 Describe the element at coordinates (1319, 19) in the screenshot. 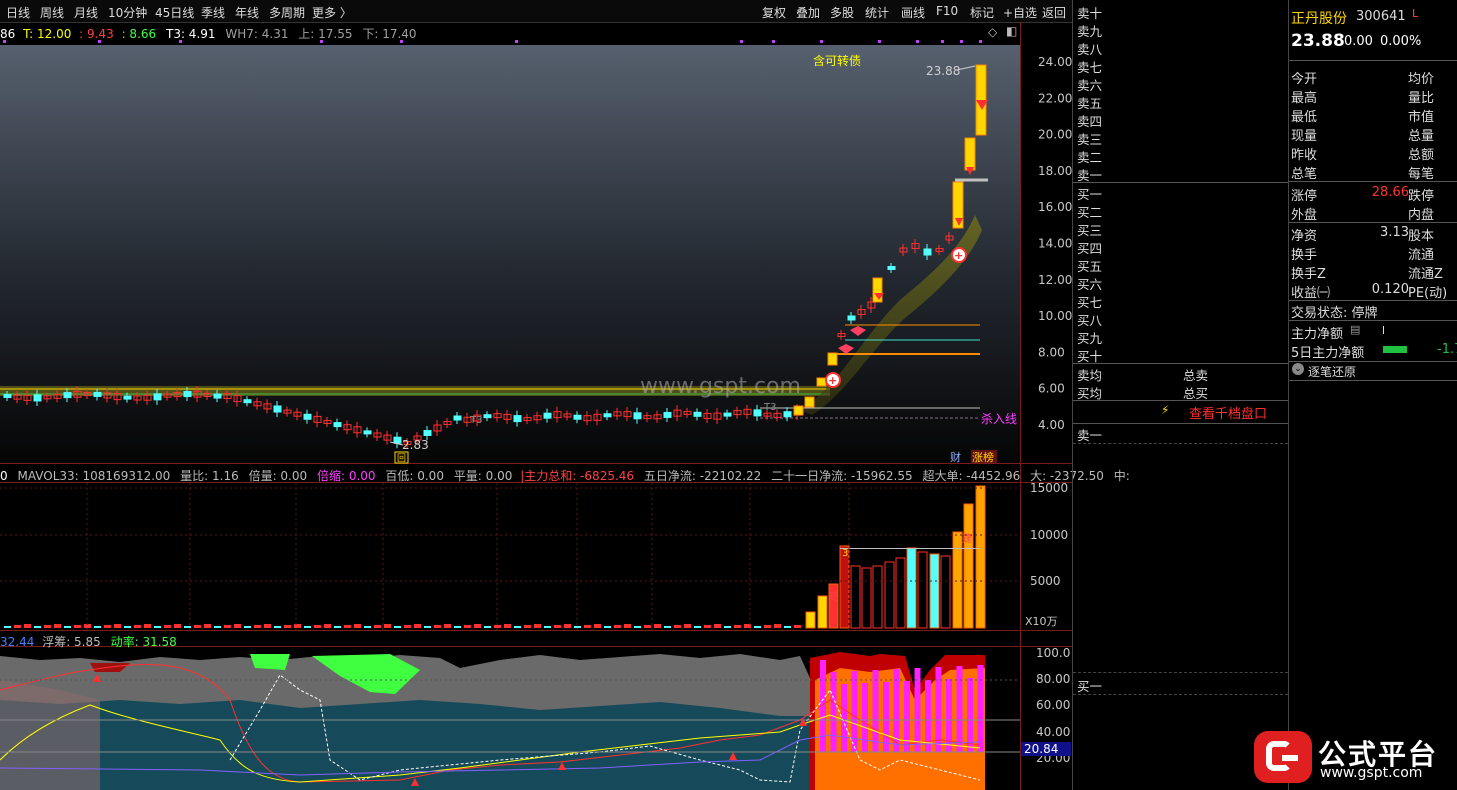

I see `stock-name: 正丹股份` at that location.